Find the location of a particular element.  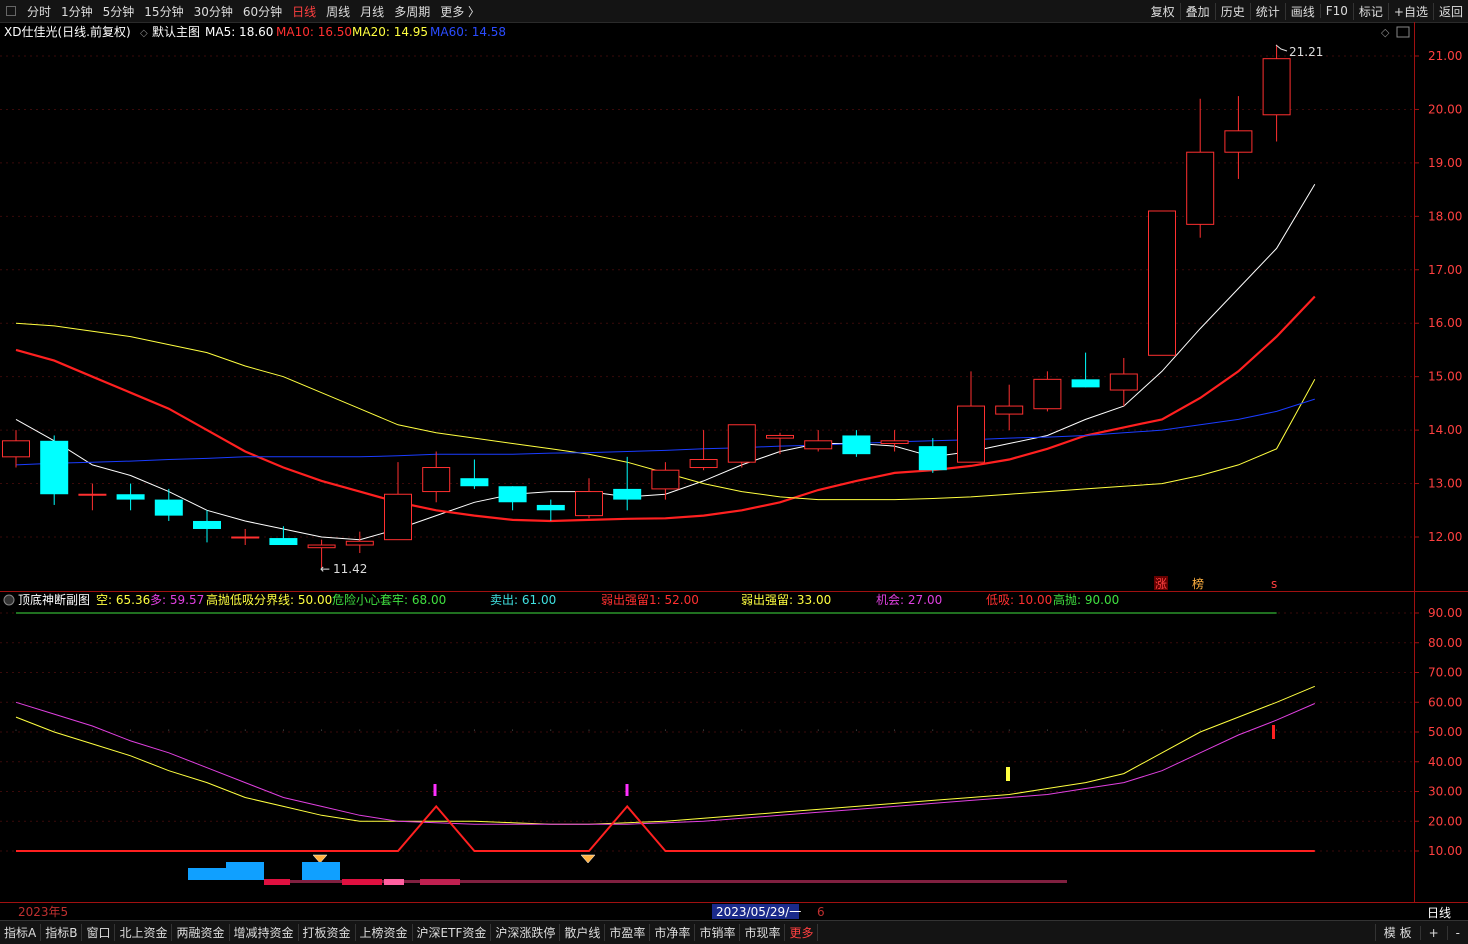

tool-button: 标记 is located at coordinates (1370, 11).